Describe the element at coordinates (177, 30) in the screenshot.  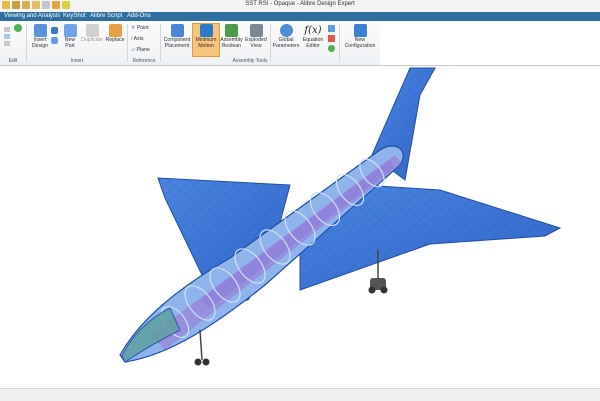
I see `component-placement-icon` at that location.